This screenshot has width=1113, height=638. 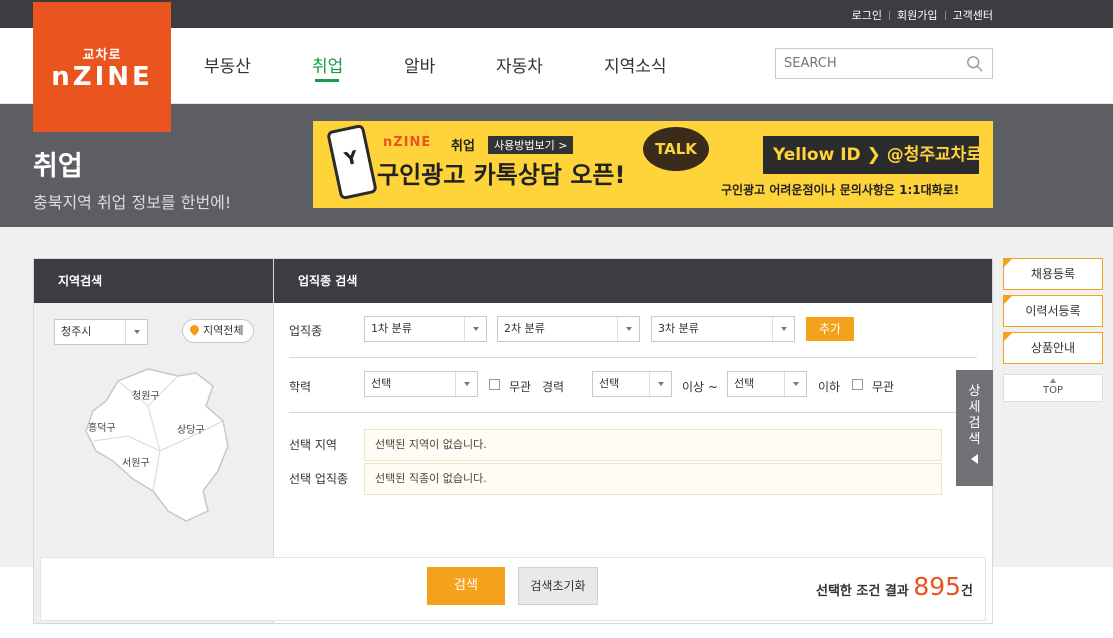 What do you see at coordinates (520, 387) in the screenshot?
I see `education-any-label: 무관` at bounding box center [520, 387].